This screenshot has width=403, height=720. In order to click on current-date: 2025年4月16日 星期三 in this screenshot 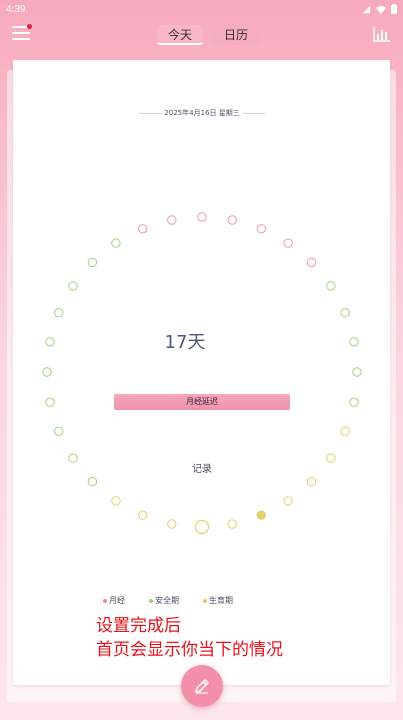, I will do `click(202, 113)`.